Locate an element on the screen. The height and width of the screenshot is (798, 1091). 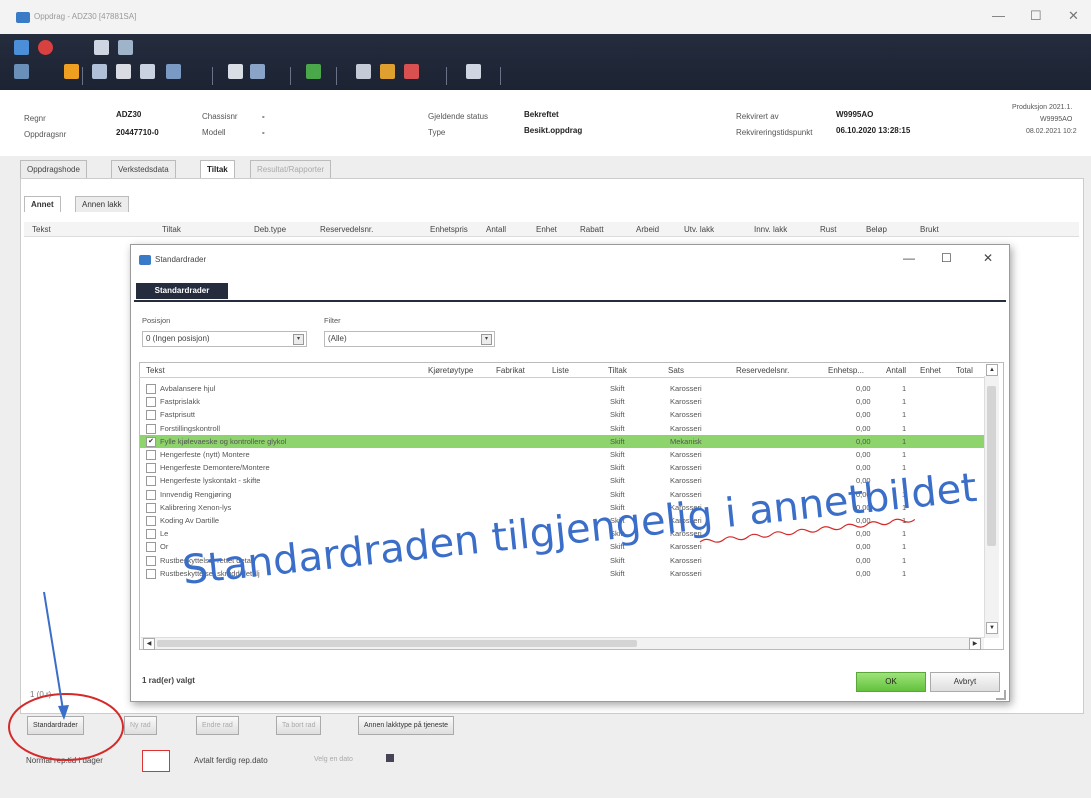
row-checkbox: ✔ is located at coordinates (151, 441).